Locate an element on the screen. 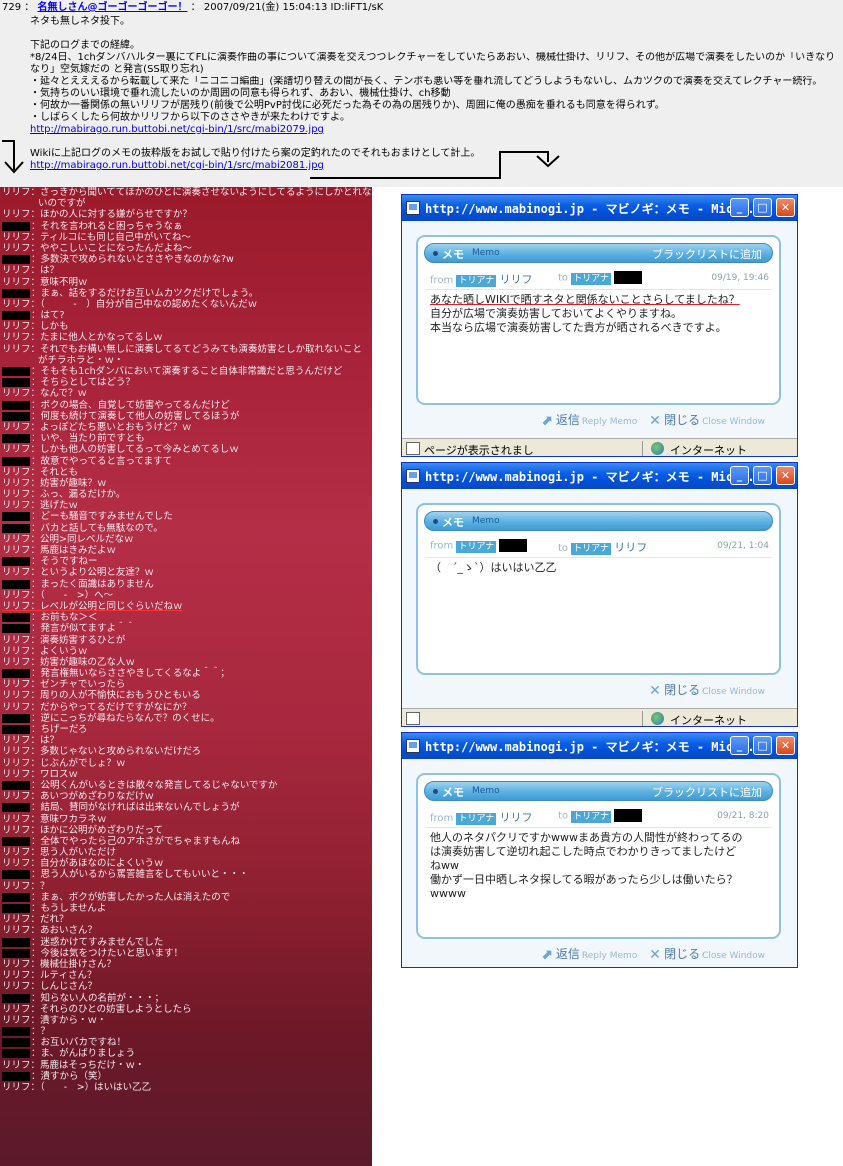 The height and width of the screenshot is (1166, 843). chat-line: ：何度も続けて演奏して他人の妨害してるほうが is located at coordinates (186, 416).